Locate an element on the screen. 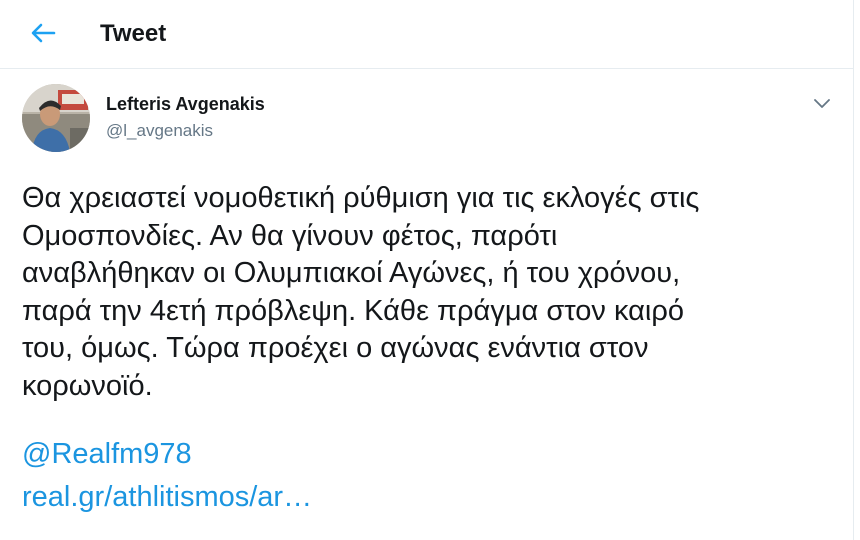 The image size is (860, 540). tweet-menu-button is located at coordinates (822, 104).